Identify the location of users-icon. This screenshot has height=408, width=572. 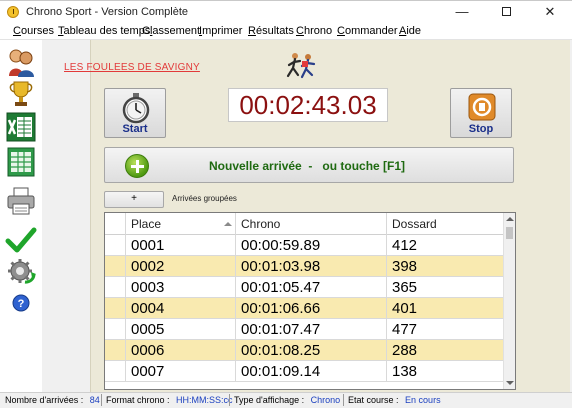
(21, 62).